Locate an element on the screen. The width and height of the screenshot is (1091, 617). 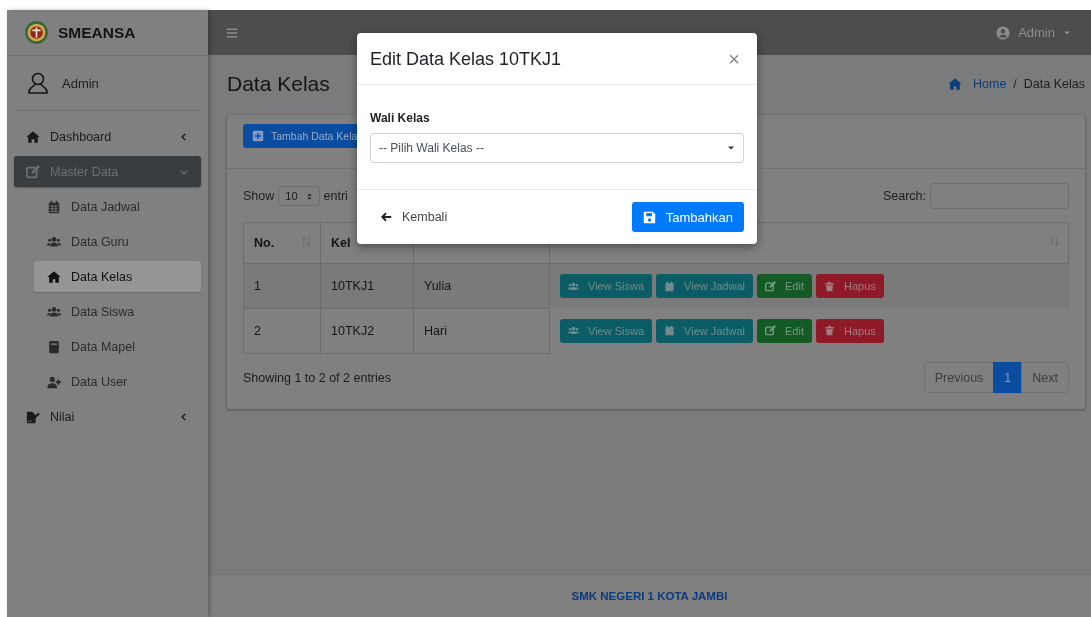
close-button: × is located at coordinates (734, 59).